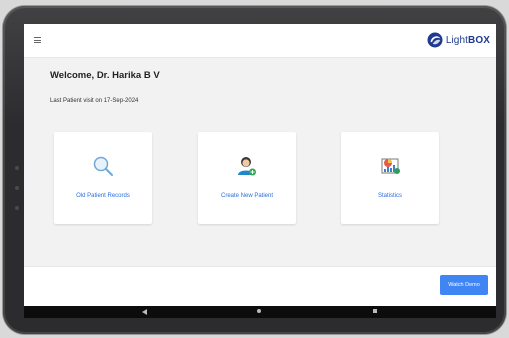 This screenshot has height=338, width=509. Describe the element at coordinates (37, 40) in the screenshot. I see `hamburger-menu-icon` at that location.